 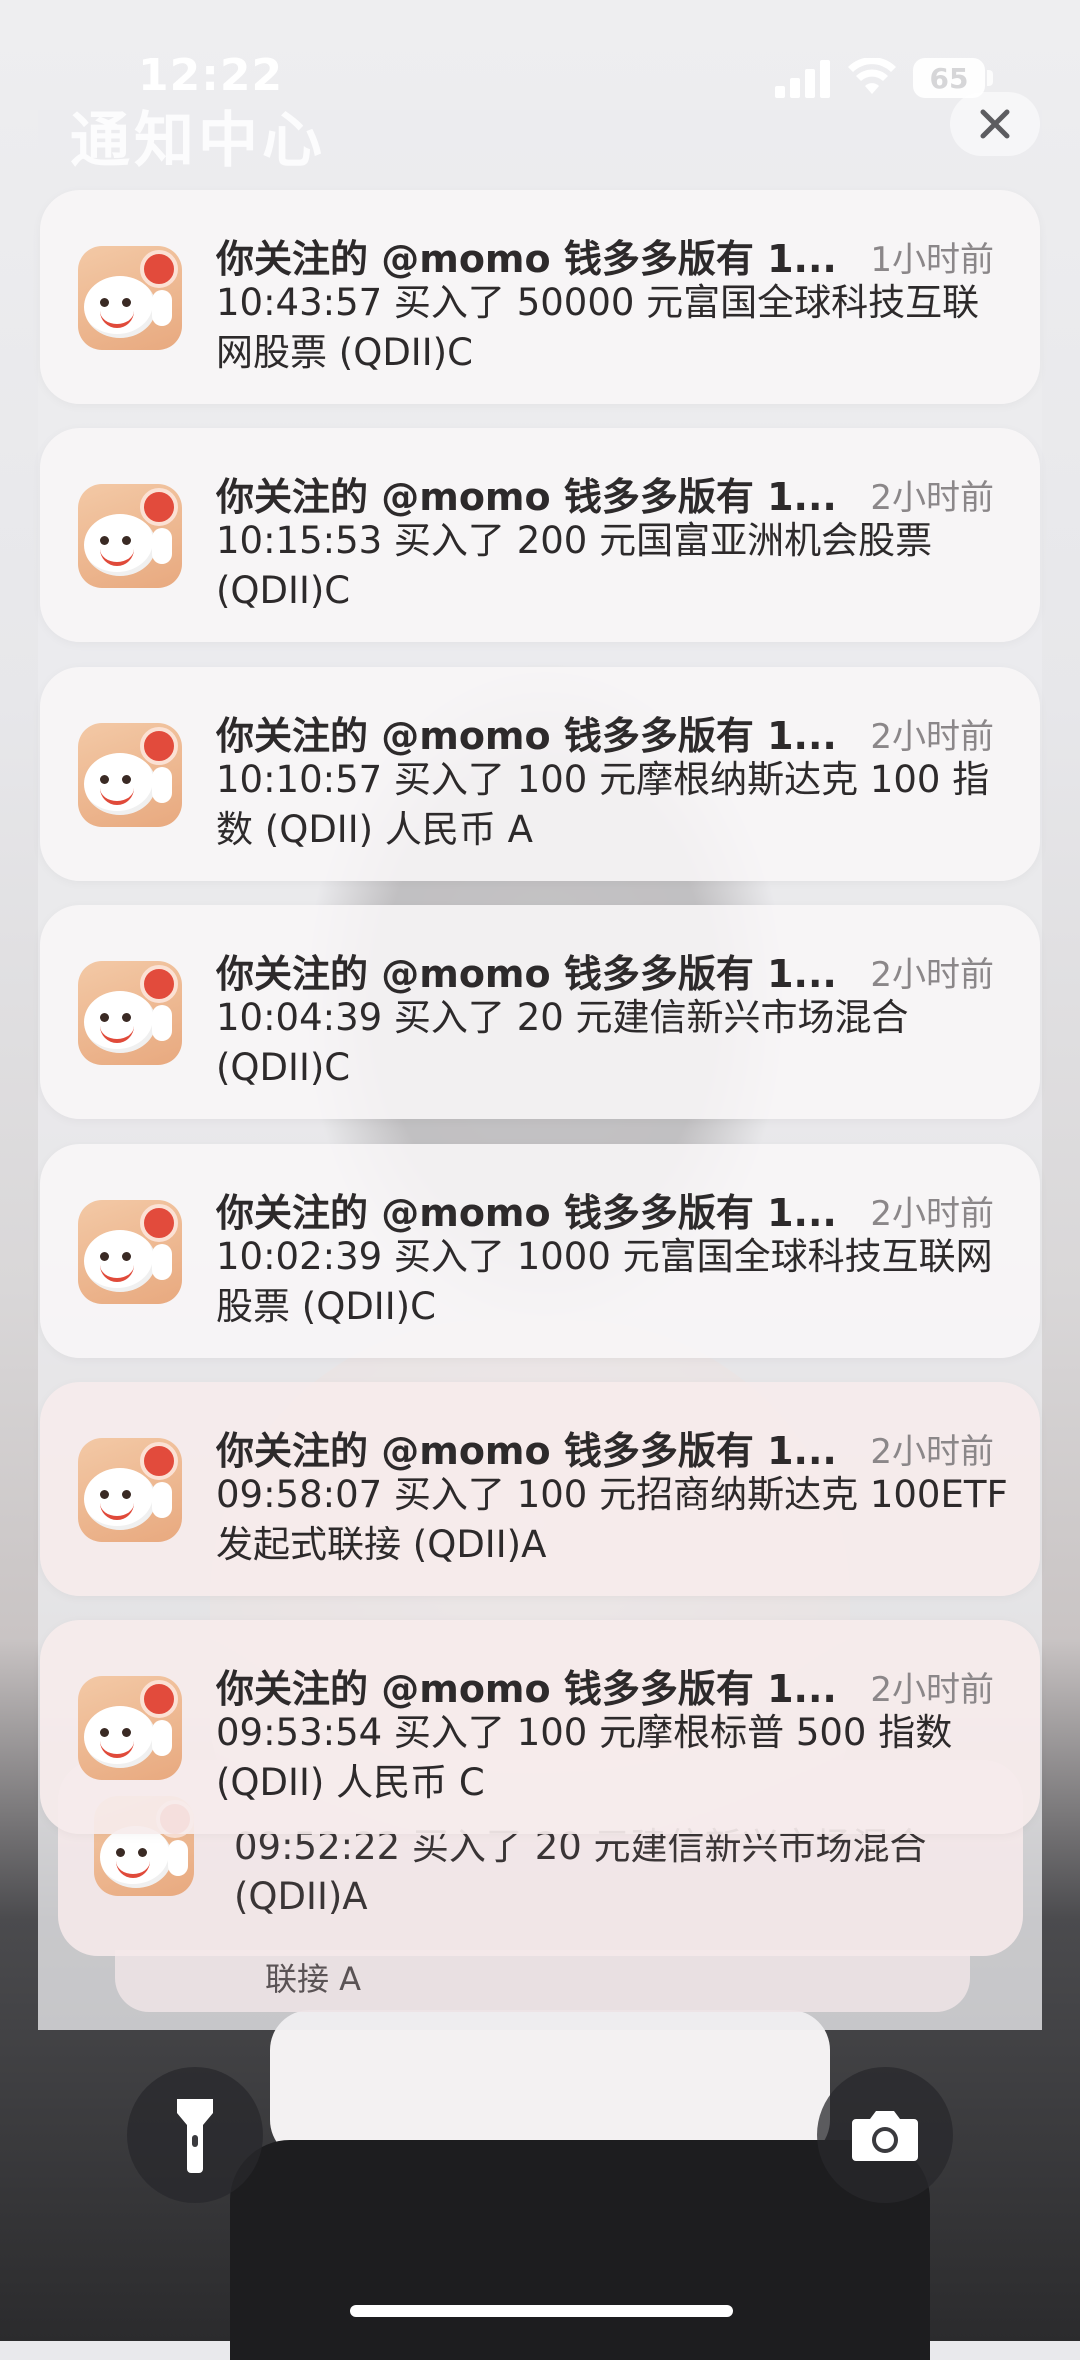 What do you see at coordinates (580, 1871) in the screenshot?
I see `notification-body: 09:52:22 买入了 20 元建信新兴市场混合 (QDII)A` at bounding box center [580, 1871].